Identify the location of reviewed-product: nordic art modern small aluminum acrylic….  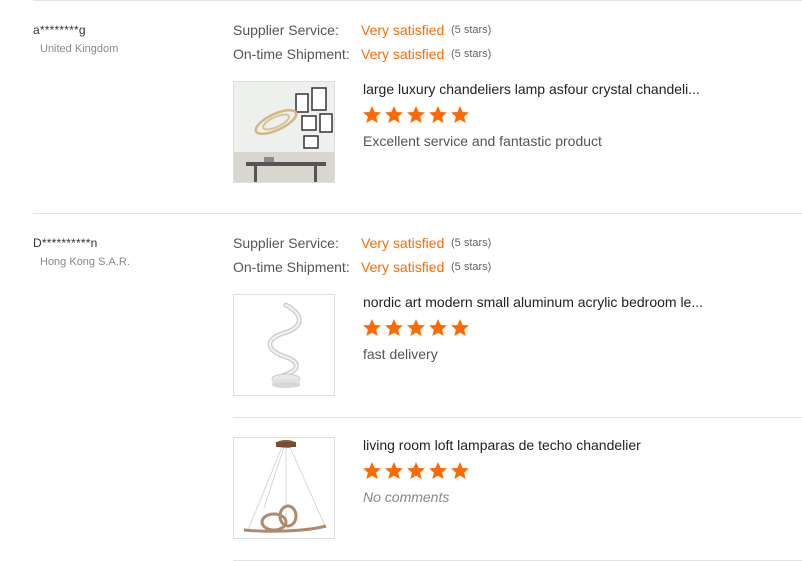
(517, 346).